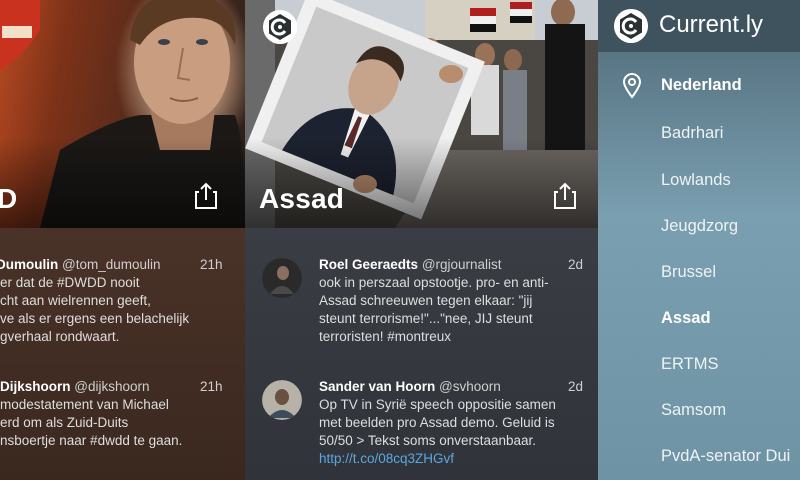 The height and width of the screenshot is (480, 800). What do you see at coordinates (29, 264) in the screenshot?
I see `tweet-author: Dumoulin` at bounding box center [29, 264].